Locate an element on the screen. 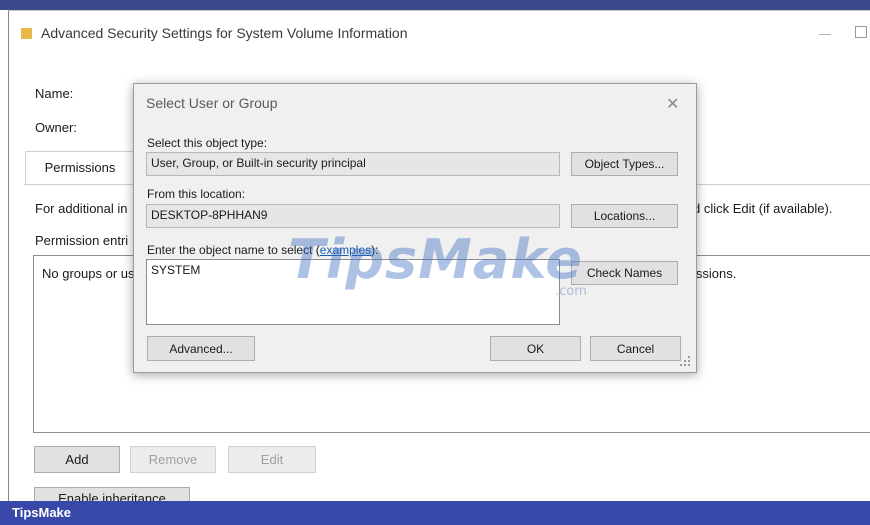  object-name-label-prefix: Enter the object name to select ( is located at coordinates (233, 250).